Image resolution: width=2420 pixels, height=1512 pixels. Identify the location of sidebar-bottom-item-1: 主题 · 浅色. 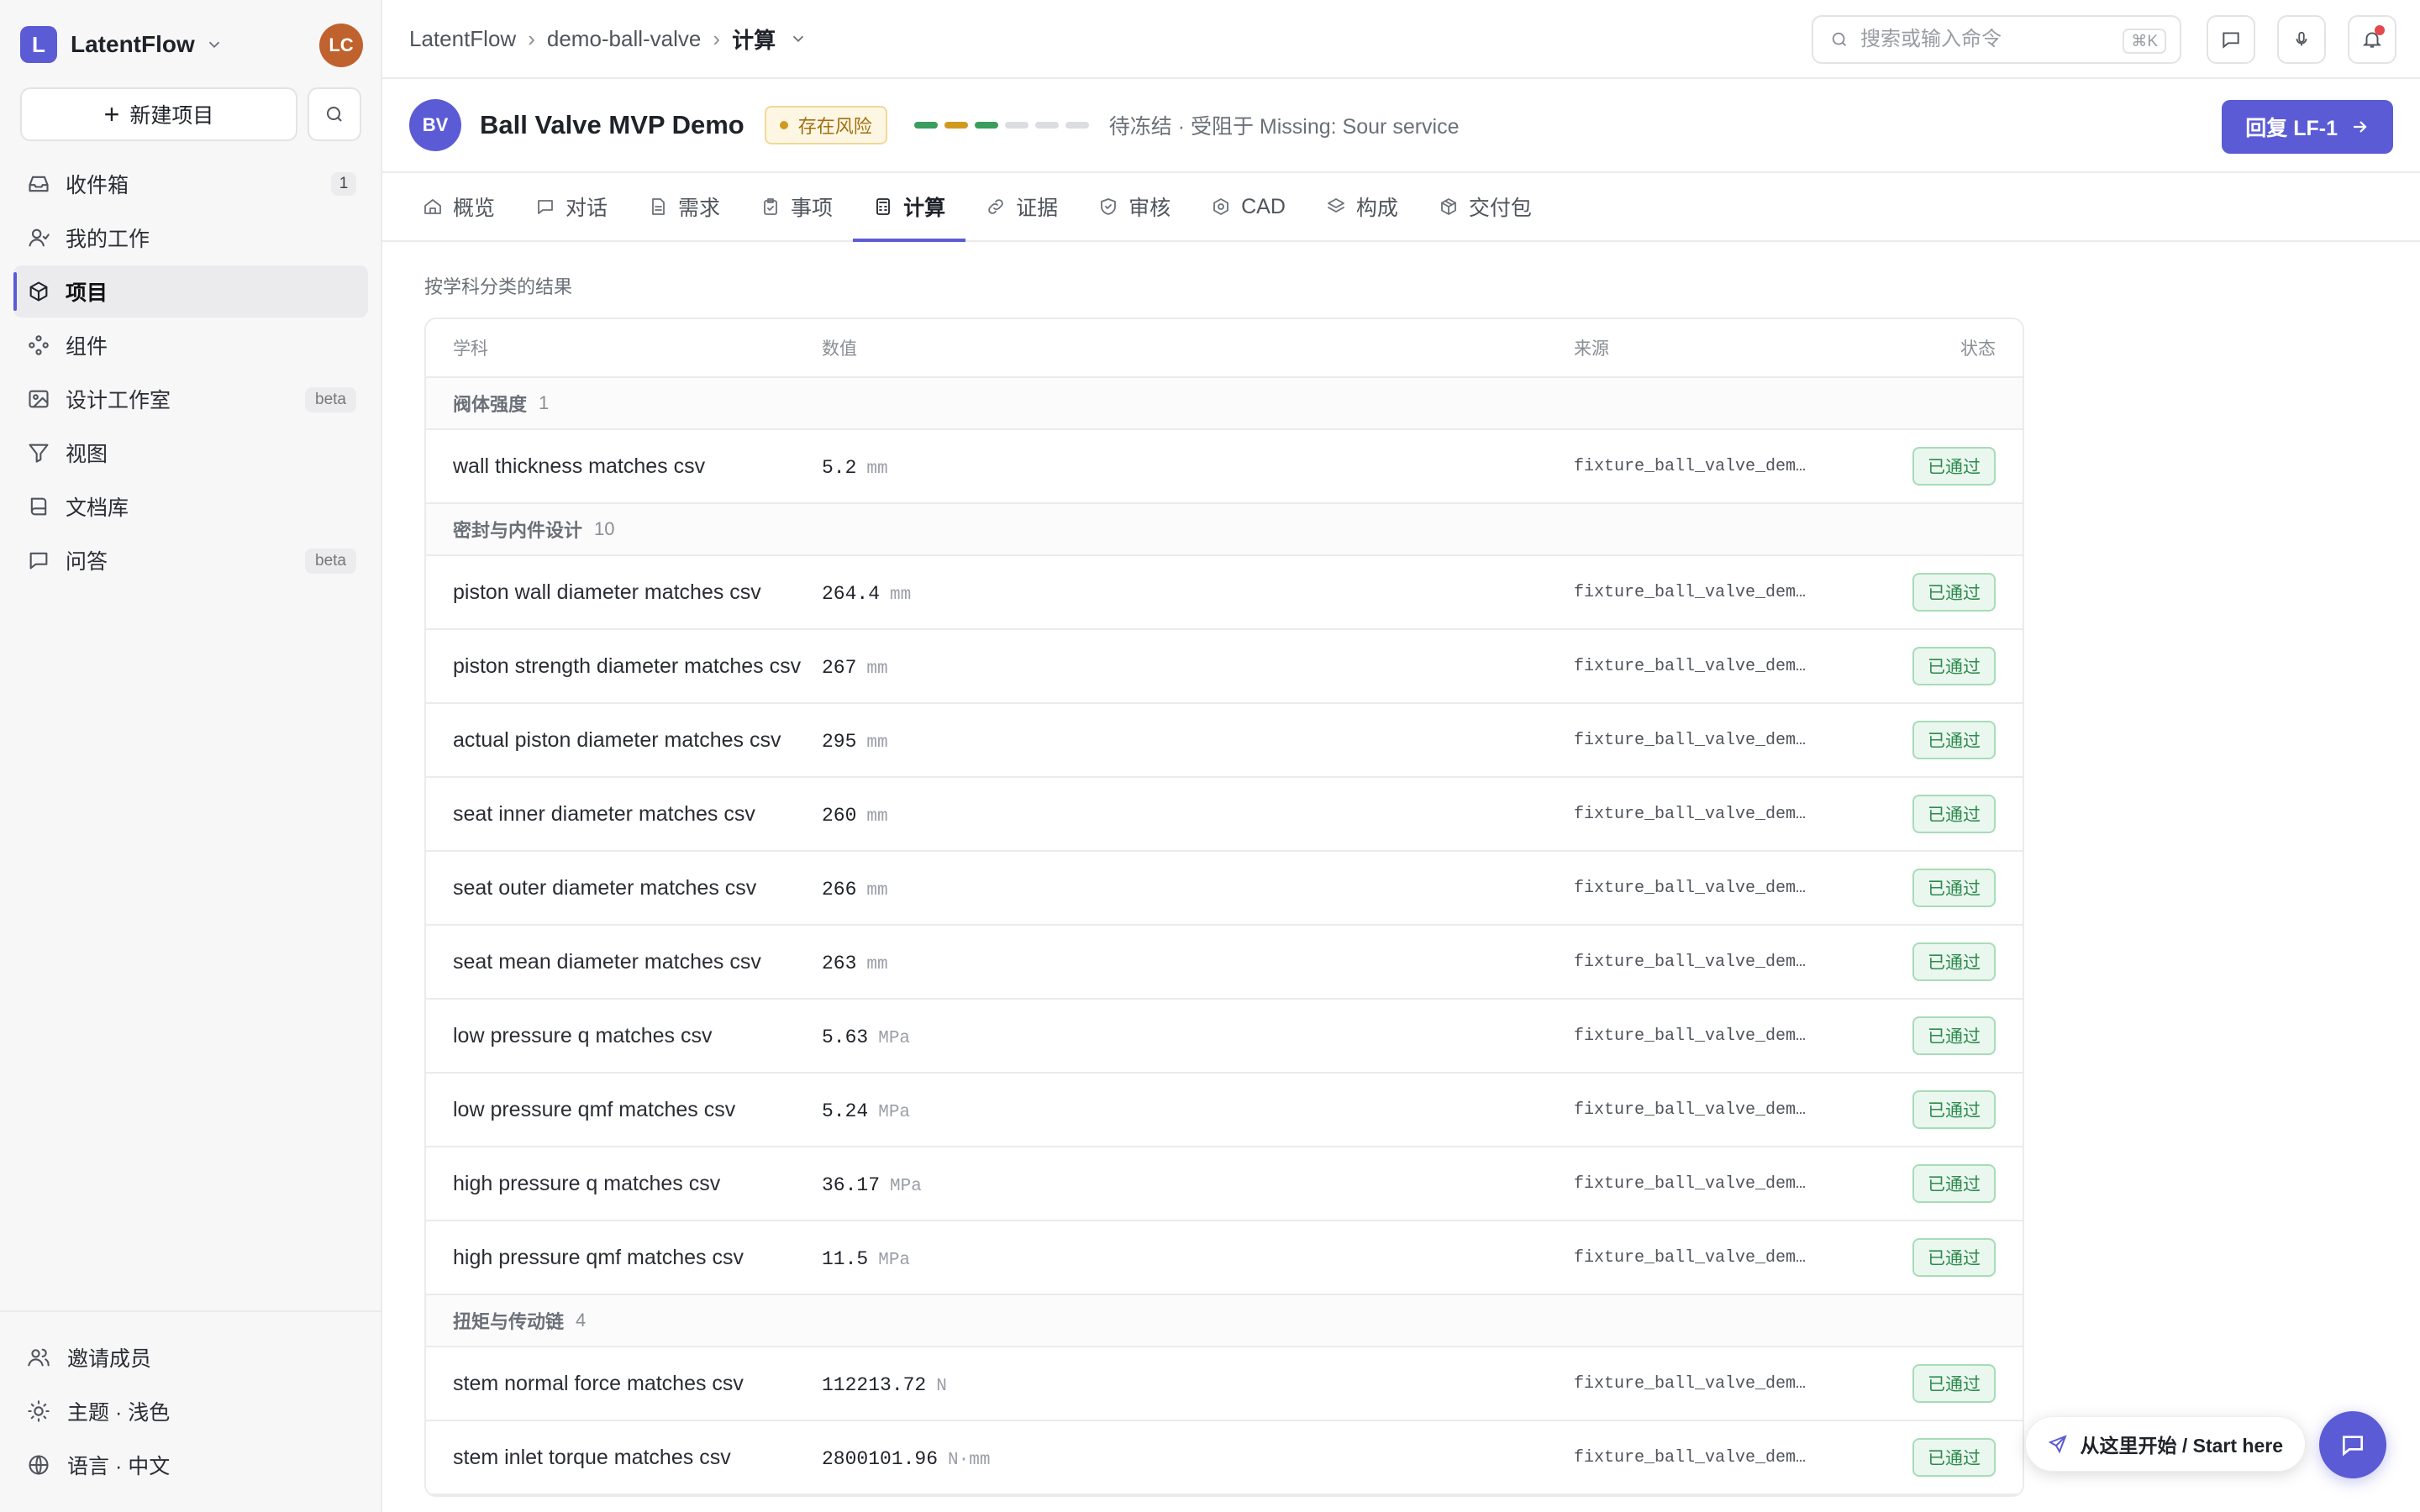
(191, 1411).